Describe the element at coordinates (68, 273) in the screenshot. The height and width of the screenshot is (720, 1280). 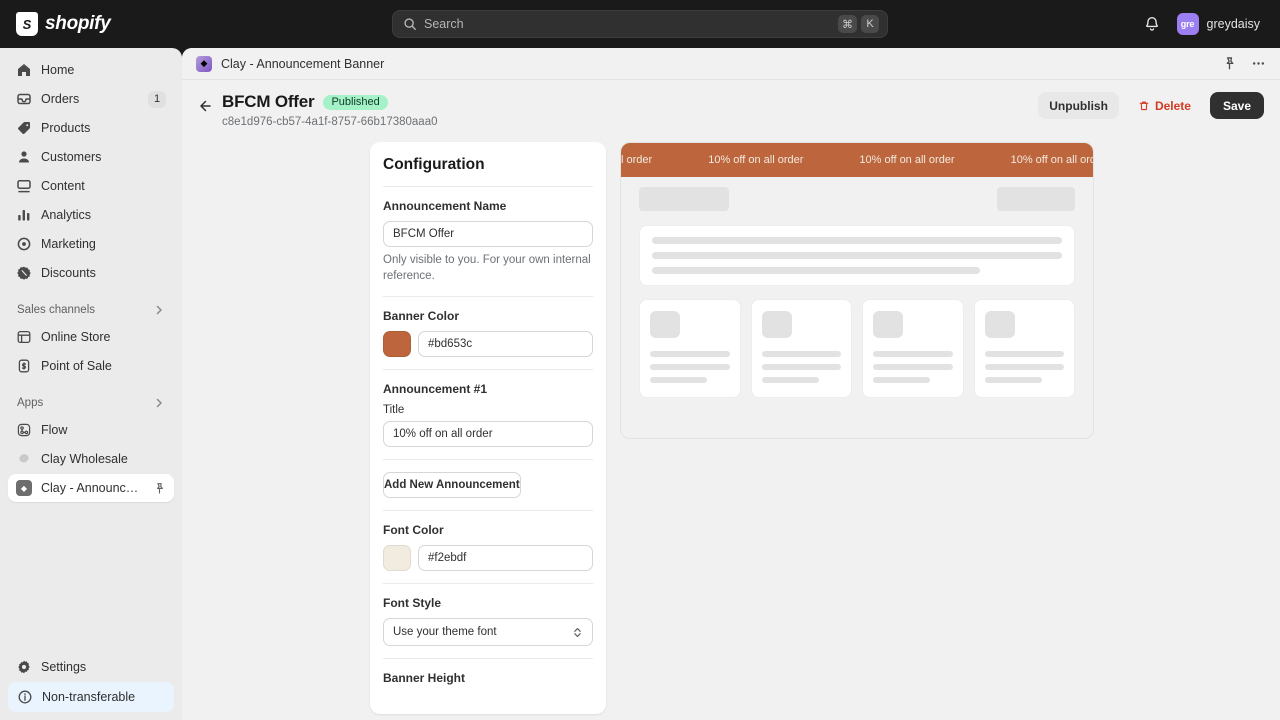
I see `sidebar-item-label: Discounts` at that location.